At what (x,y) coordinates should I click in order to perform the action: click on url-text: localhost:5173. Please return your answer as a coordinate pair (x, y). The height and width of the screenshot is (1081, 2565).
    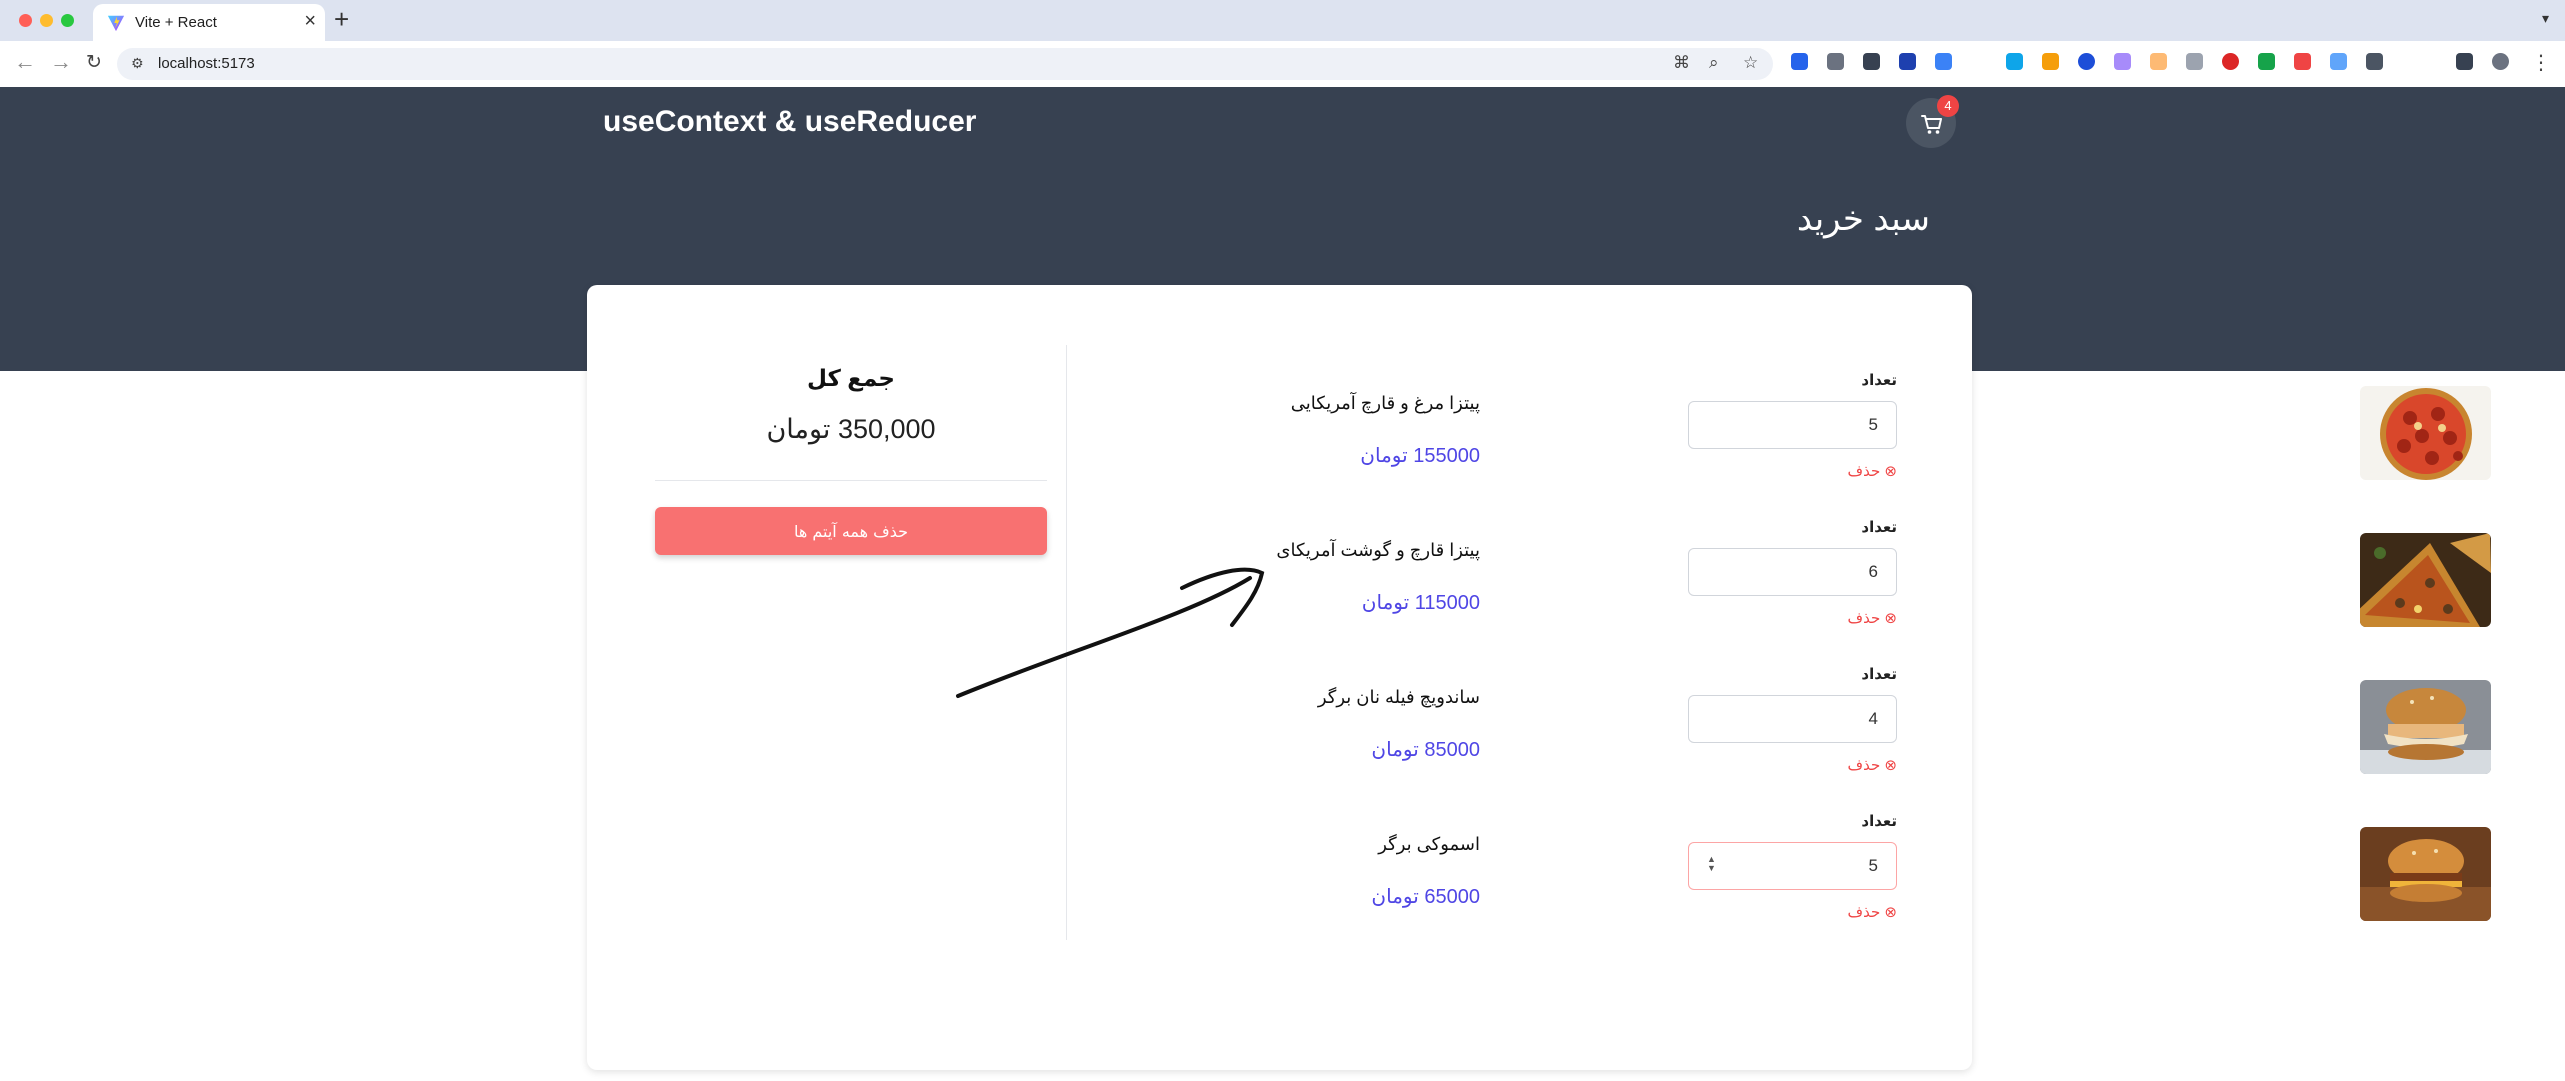
    Looking at the image, I should click on (206, 63).